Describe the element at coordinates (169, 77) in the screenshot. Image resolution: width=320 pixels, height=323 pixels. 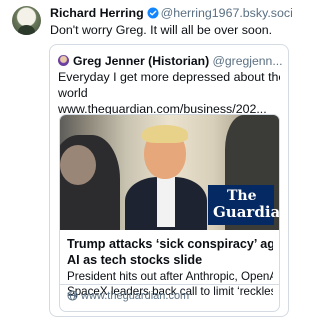
I see `quoted-text-line: Everyday I get more depressed about the` at that location.